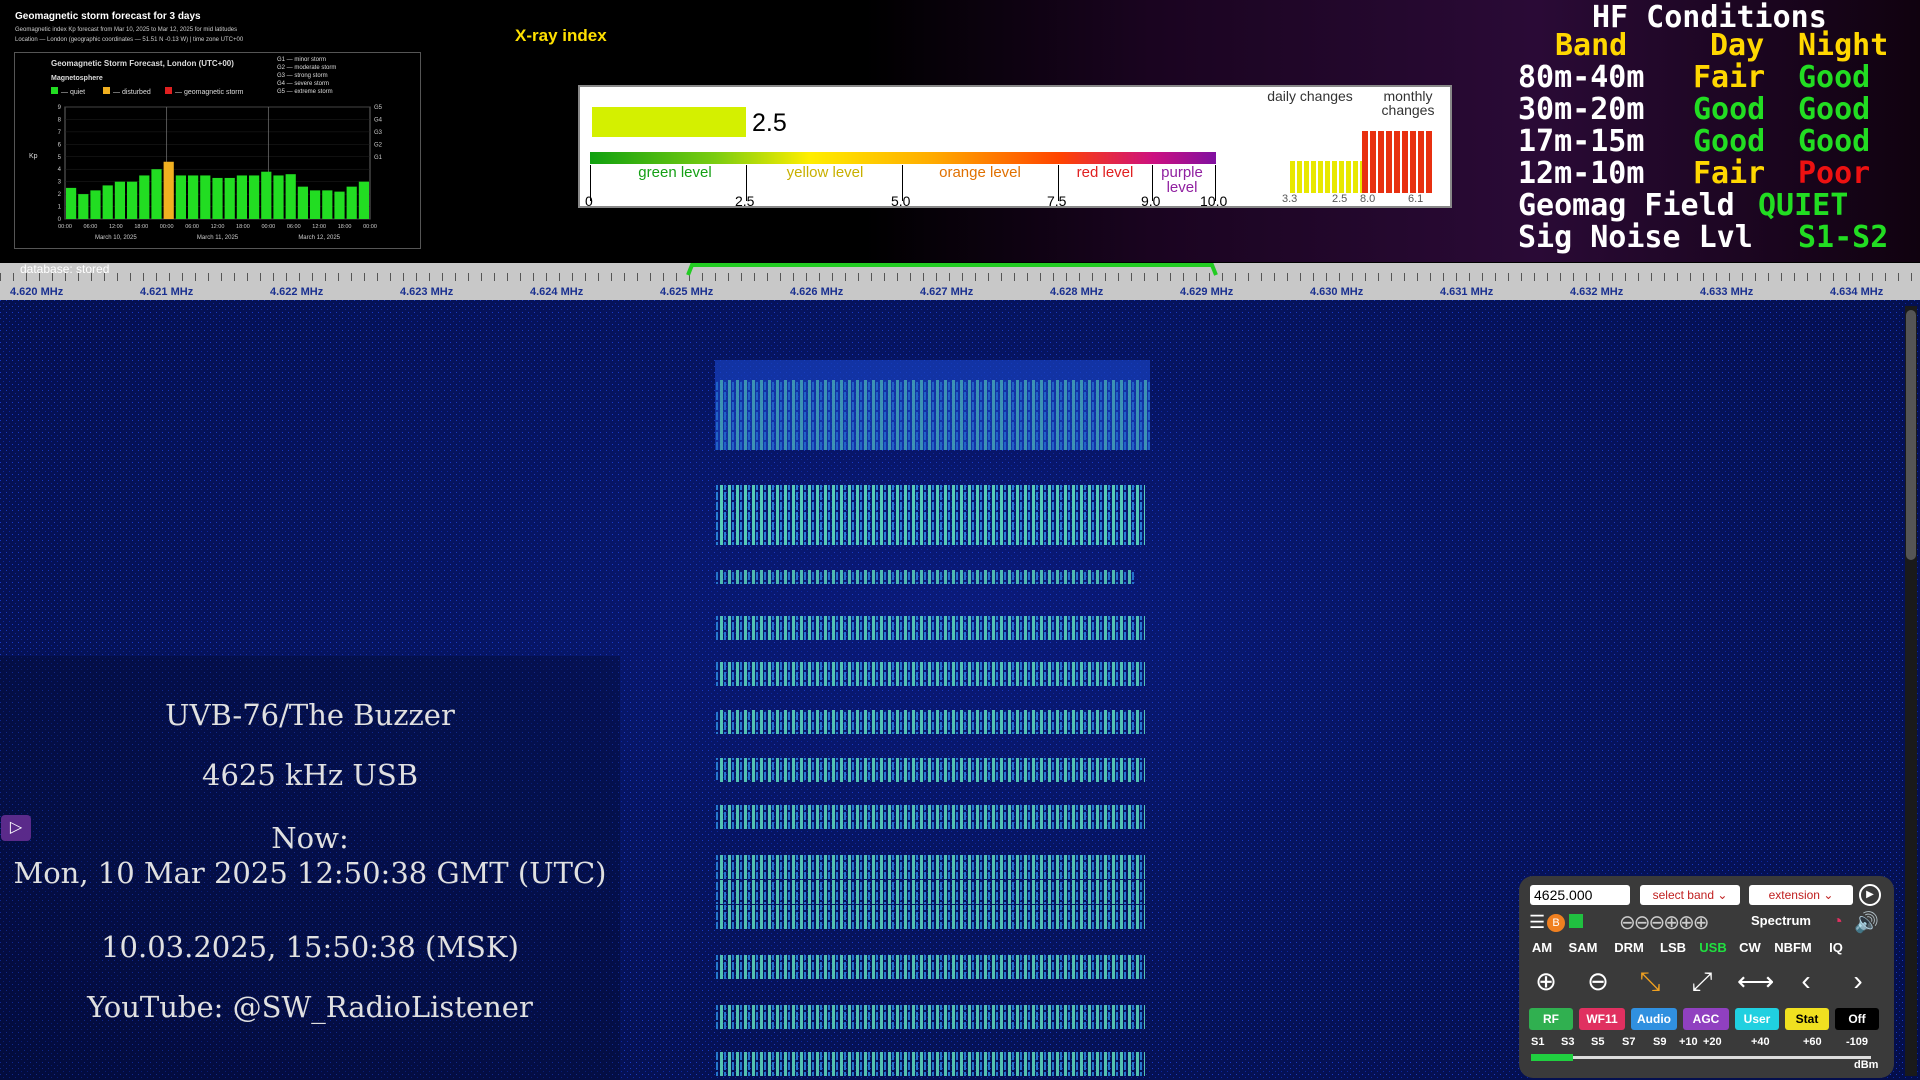 Image resolution: width=1920 pixels, height=1080 pixels. What do you see at coordinates (1803, 205) in the screenshot?
I see `geomag-field-value: QUIET` at bounding box center [1803, 205].